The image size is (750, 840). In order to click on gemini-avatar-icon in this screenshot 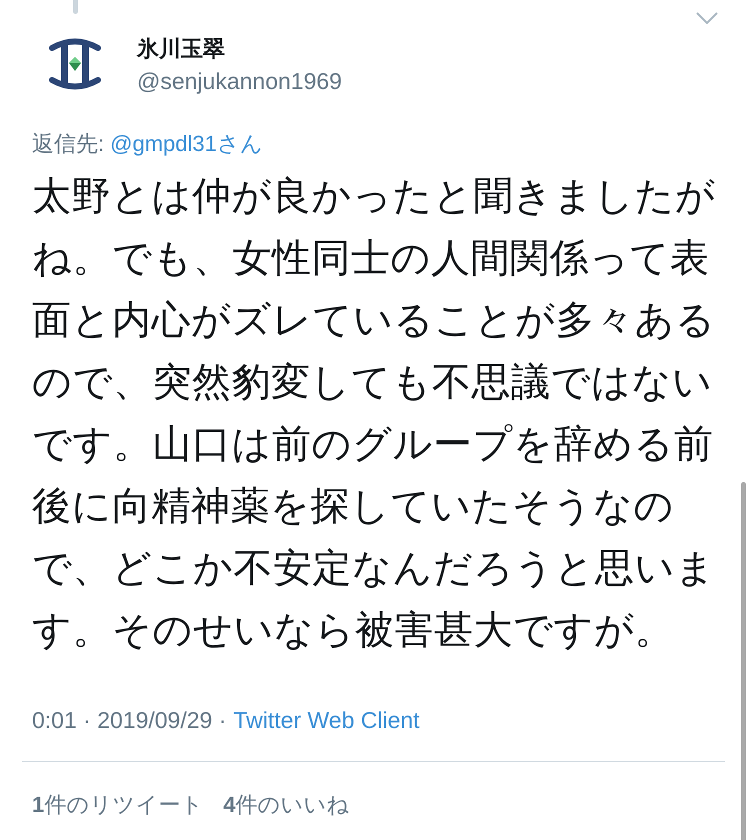, I will do `click(75, 64)`.